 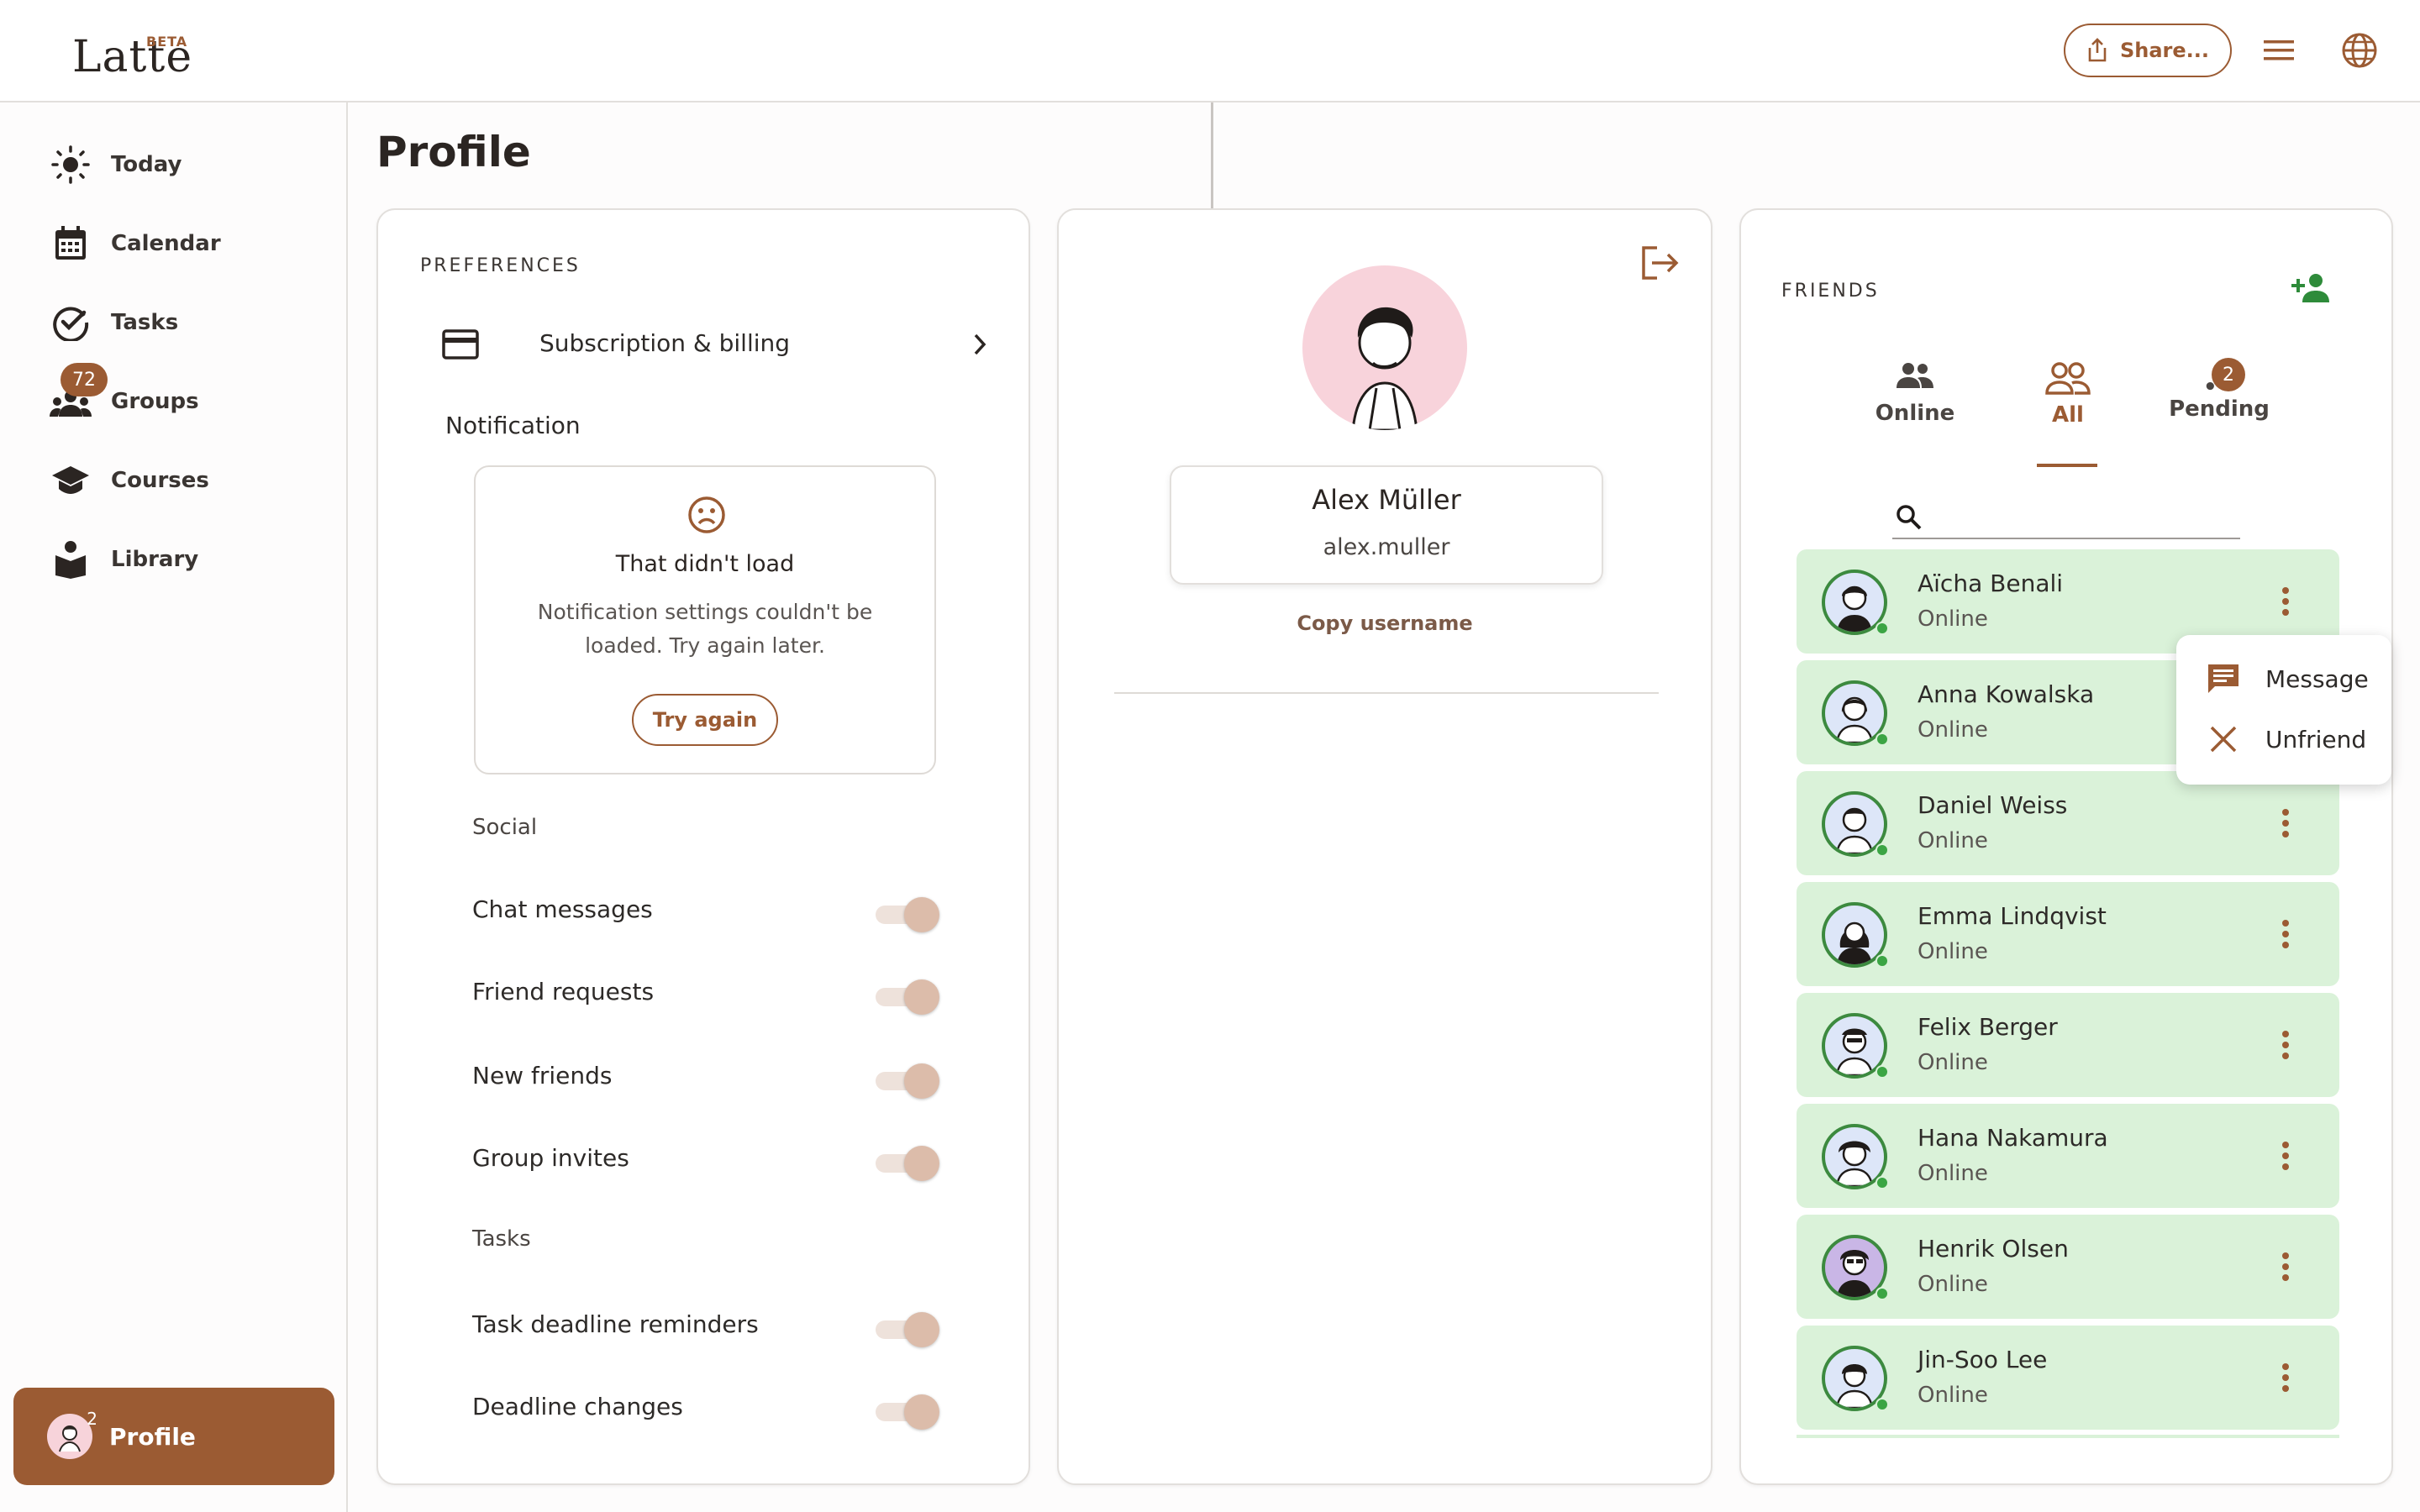 What do you see at coordinates (2067, 465) in the screenshot?
I see `active-tab-indicator` at bounding box center [2067, 465].